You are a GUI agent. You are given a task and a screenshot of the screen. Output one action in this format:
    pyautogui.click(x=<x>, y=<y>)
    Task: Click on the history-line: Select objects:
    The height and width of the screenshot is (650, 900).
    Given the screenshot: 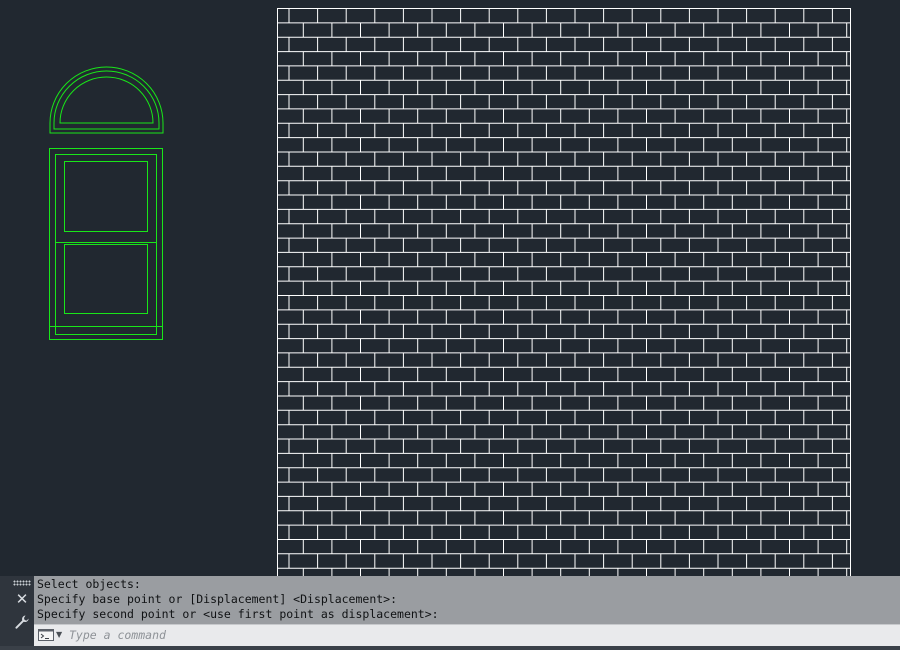 What is the action you would take?
    pyautogui.click(x=89, y=584)
    